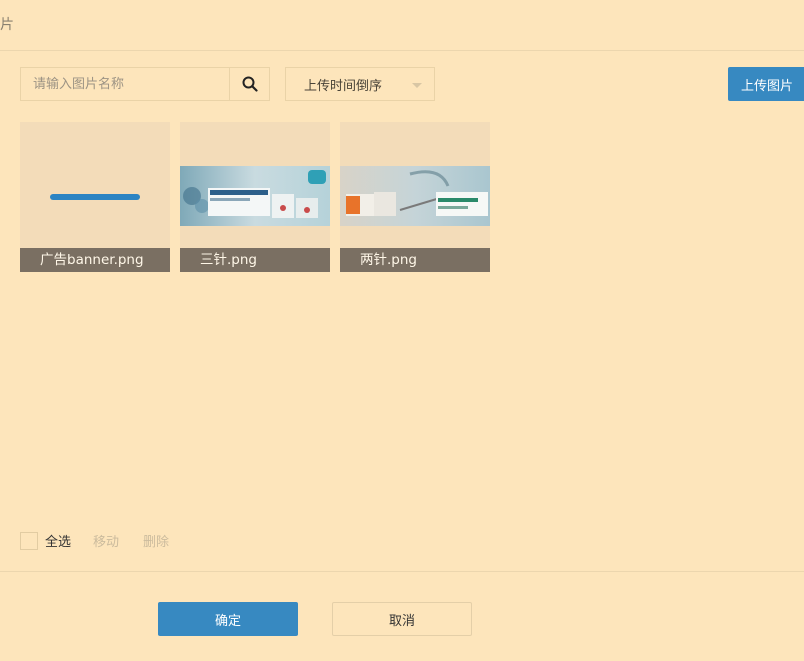 The image size is (804, 661). I want to click on search-button, so click(249, 84).